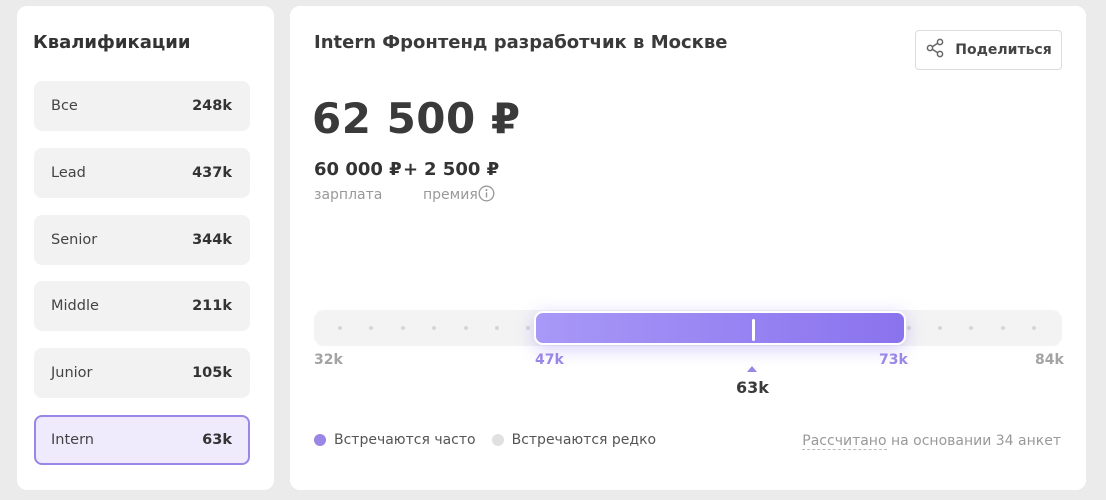 The image size is (1106, 500). I want to click on share-icon, so click(935, 50).